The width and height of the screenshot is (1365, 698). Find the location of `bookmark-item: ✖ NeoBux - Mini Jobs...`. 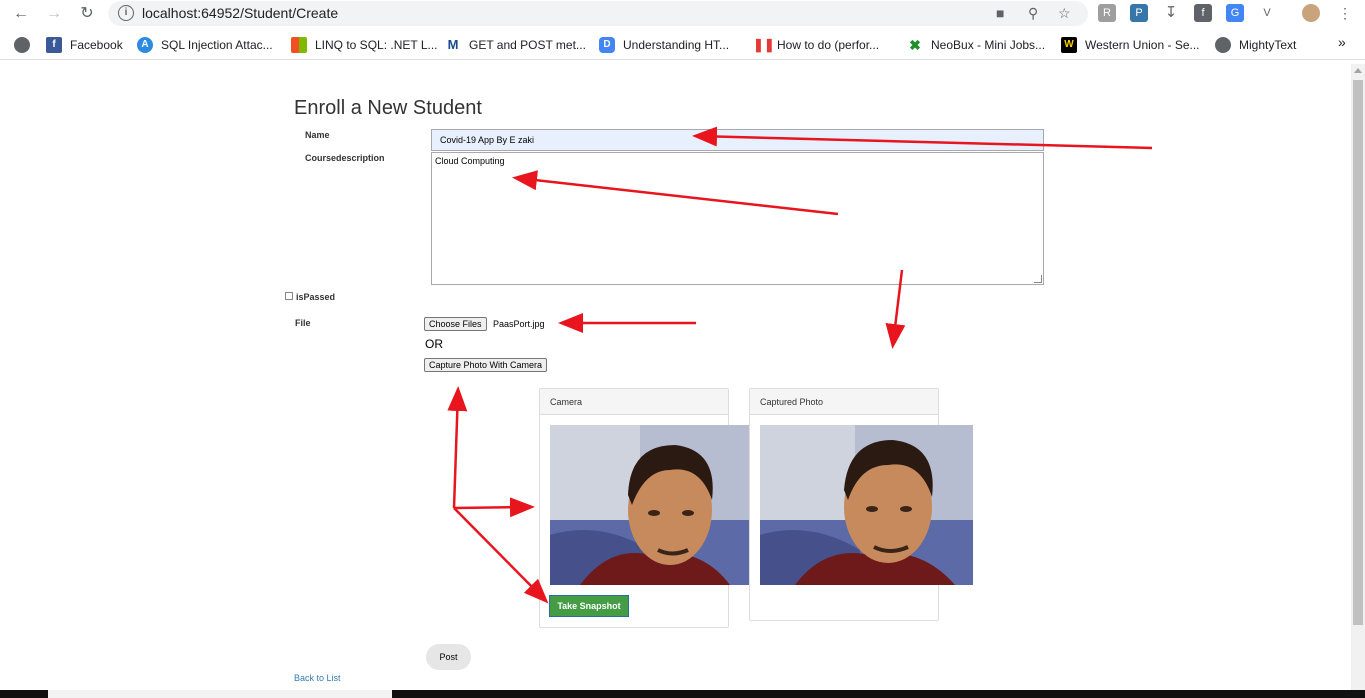

bookmark-item: ✖ NeoBux - Mini Jobs... is located at coordinates (976, 46).